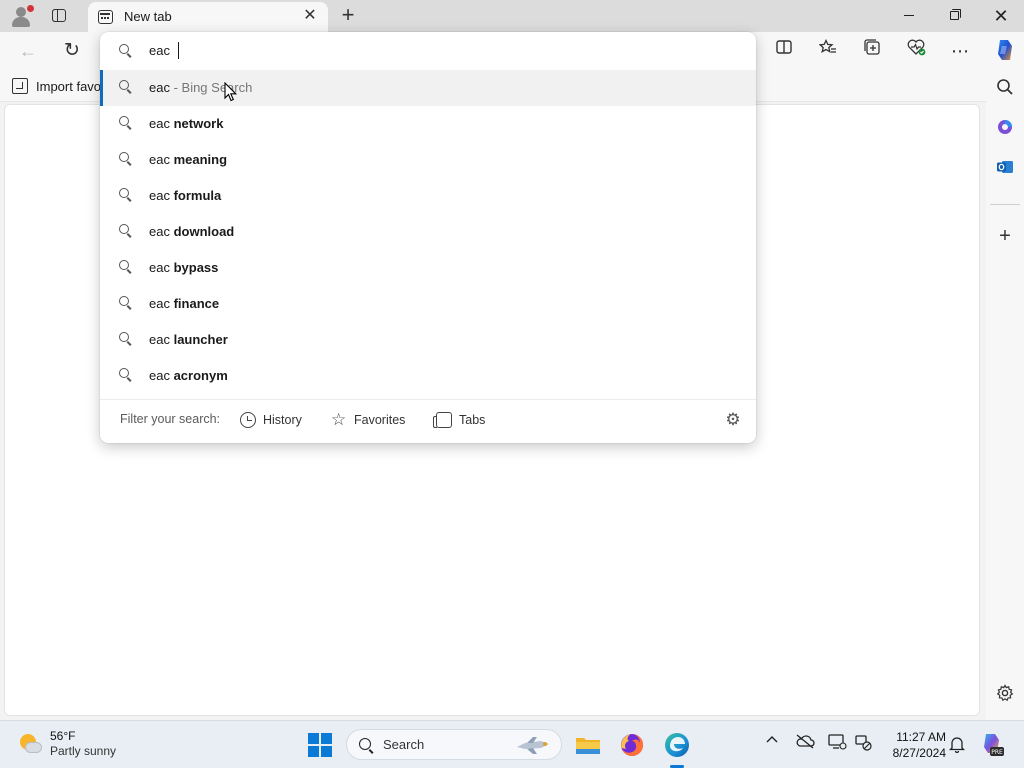 The image size is (1024, 768). What do you see at coordinates (1005, 171) in the screenshot?
I see `outlook-icon` at bounding box center [1005, 171].